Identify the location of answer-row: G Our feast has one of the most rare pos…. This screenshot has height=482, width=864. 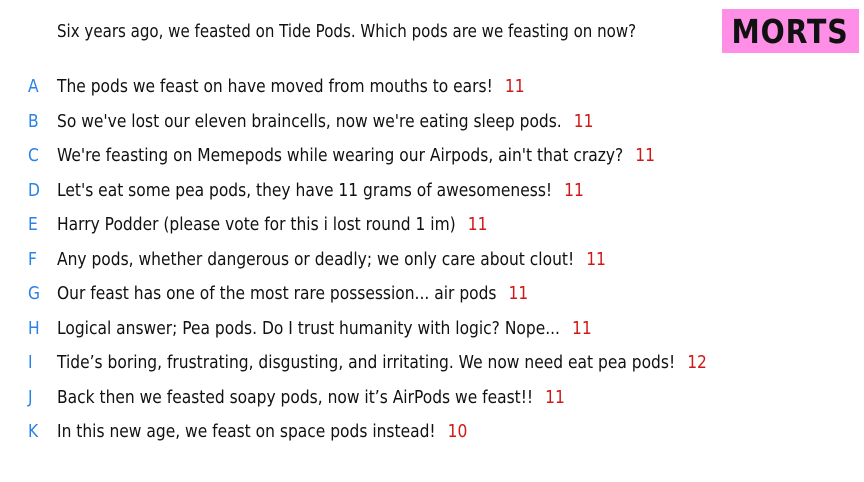
(432, 296).